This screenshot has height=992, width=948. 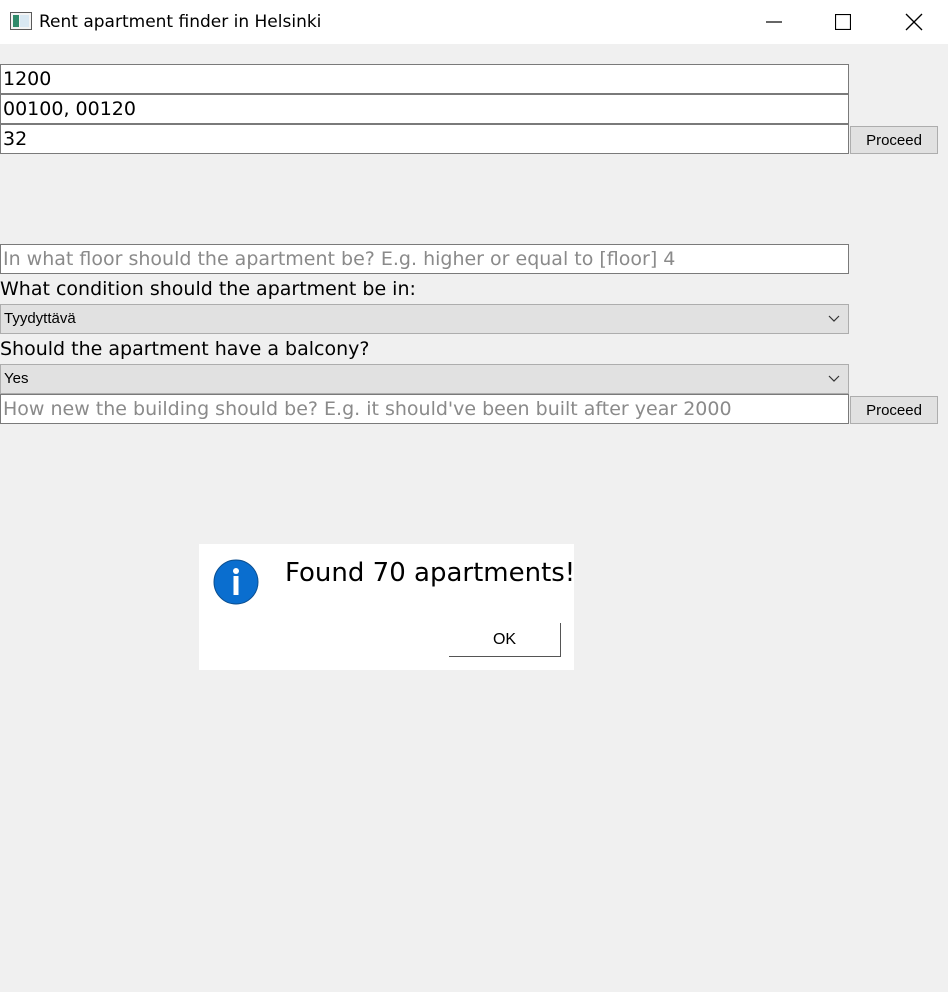 I want to click on info-icon, so click(x=236, y=582).